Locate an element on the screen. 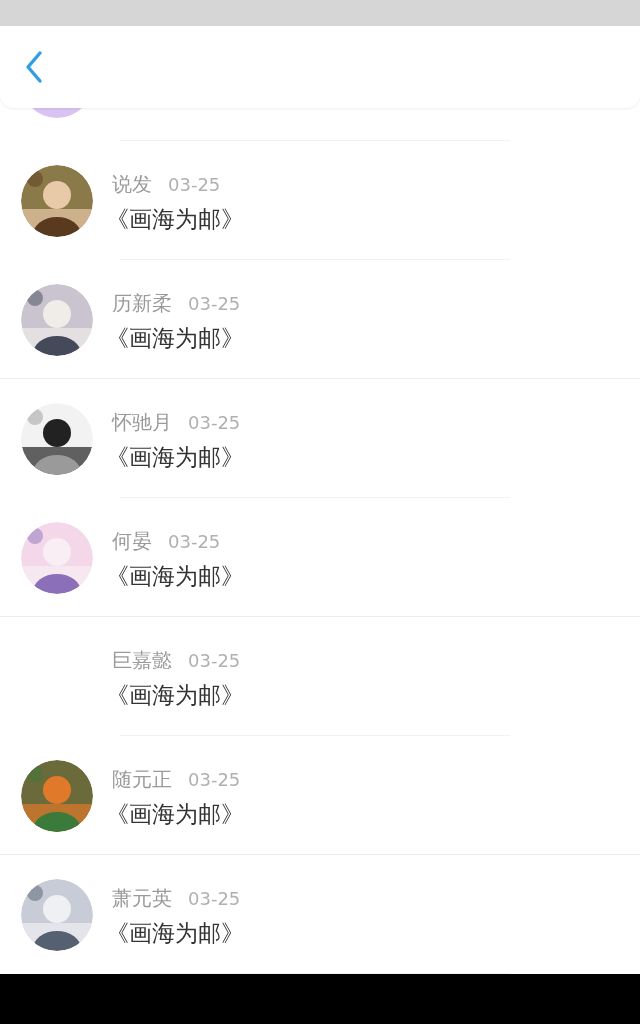 The image size is (640, 1024). back-icon is located at coordinates (34, 67).